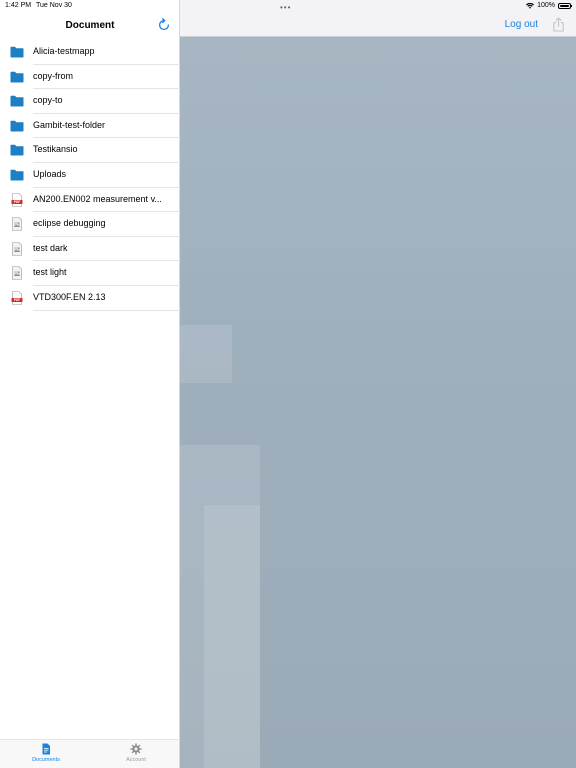 The image size is (576, 768). I want to click on gear-icon, so click(136, 749).